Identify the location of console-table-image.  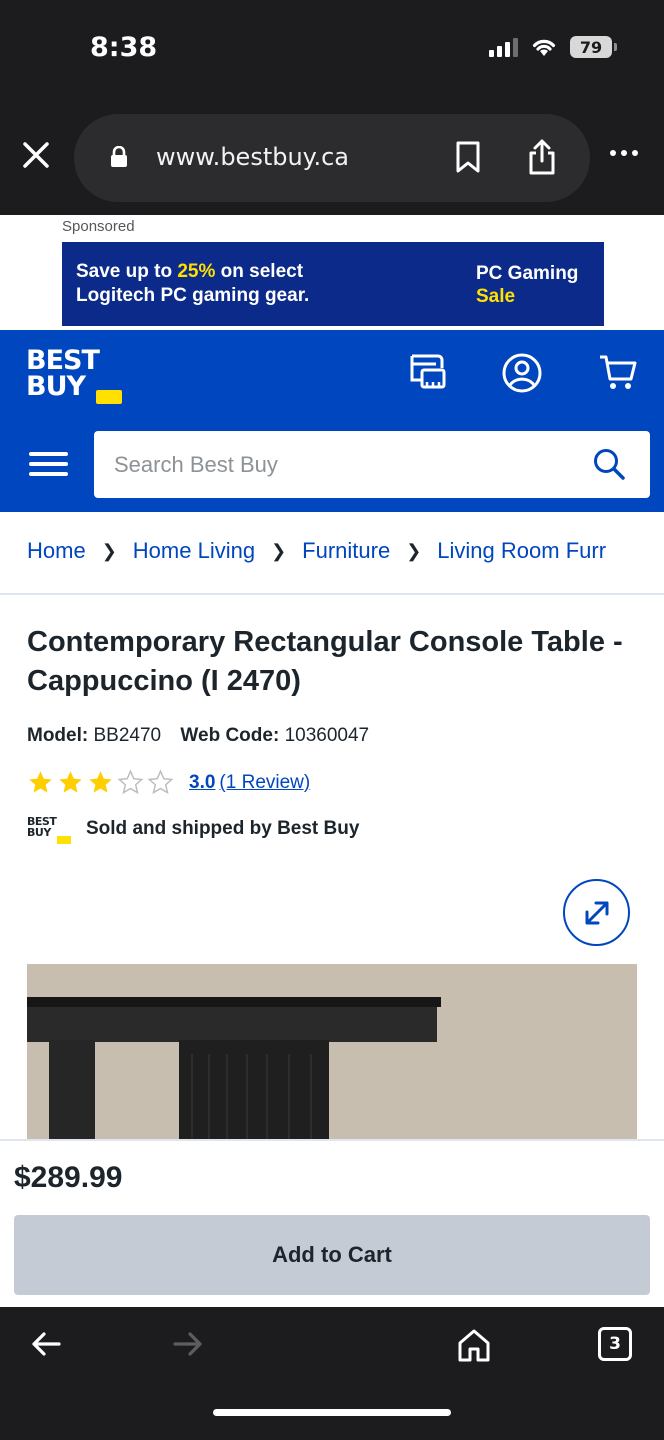
(332, 1051).